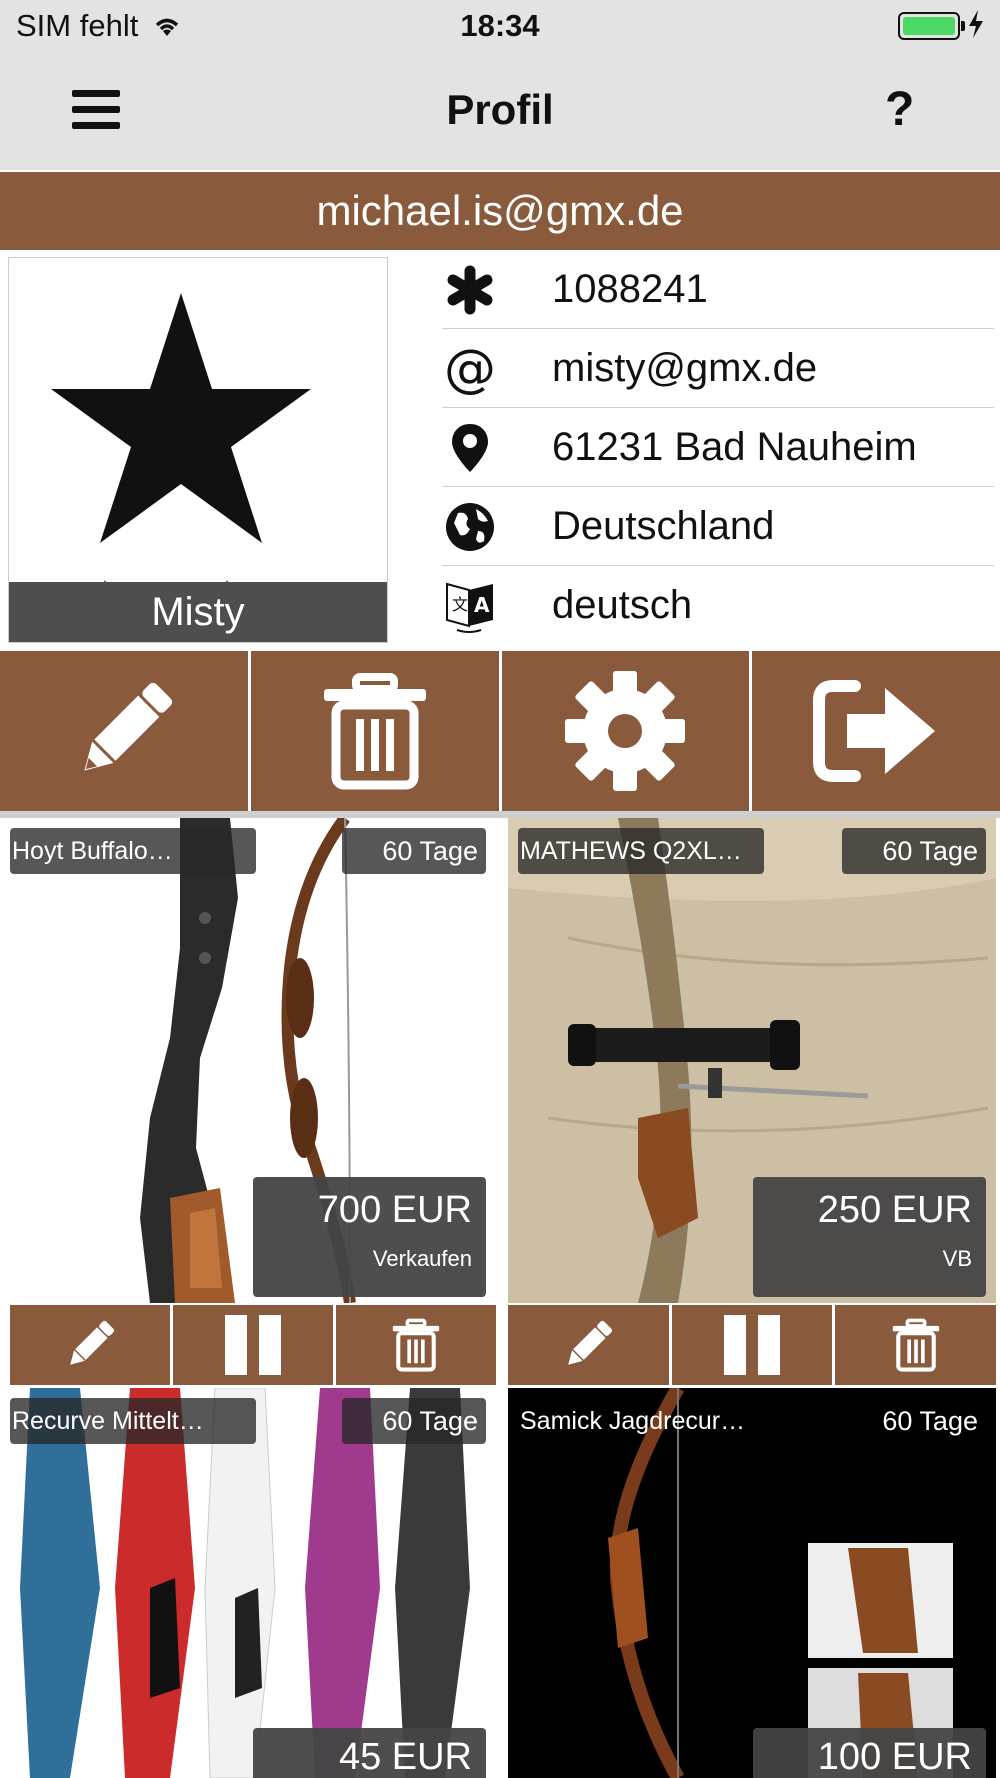 The height and width of the screenshot is (1778, 1000). I want to click on avatar-name: Misty, so click(198, 612).